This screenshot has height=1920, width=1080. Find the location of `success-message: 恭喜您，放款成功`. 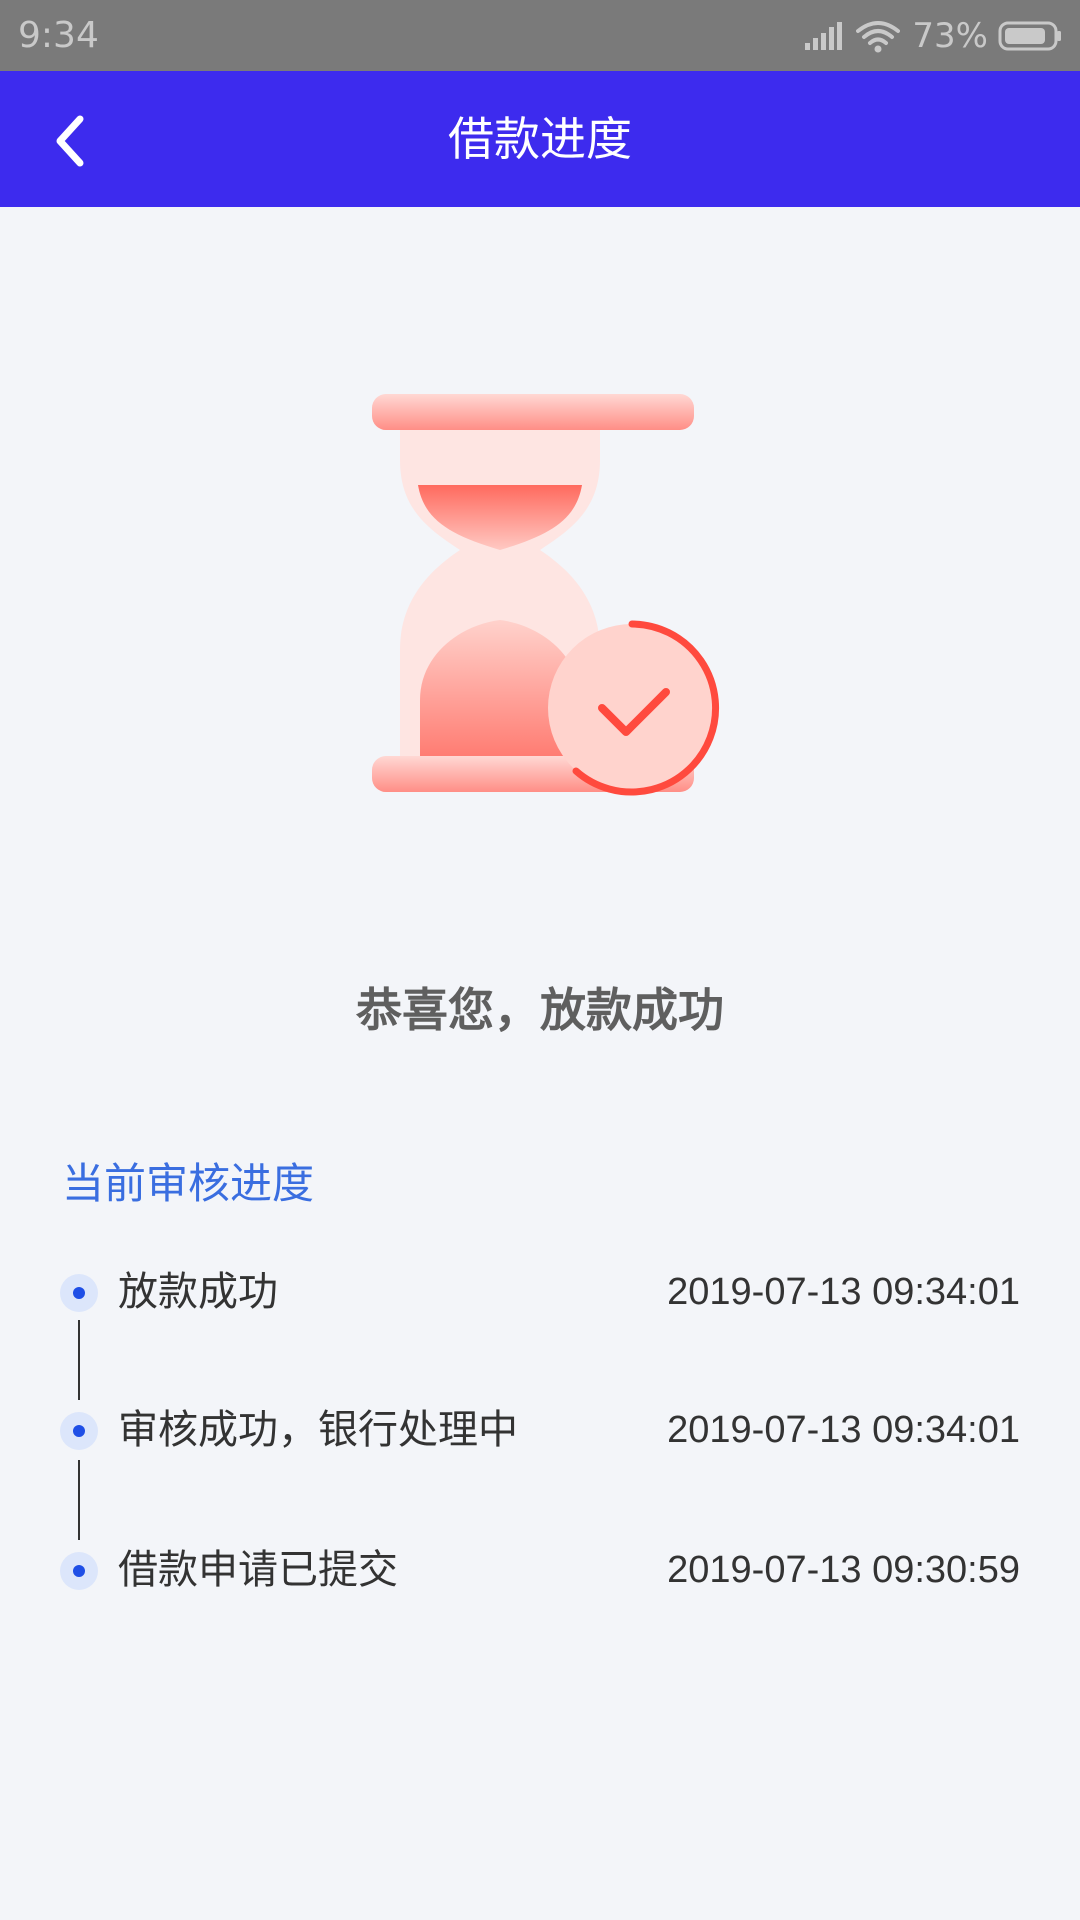

success-message: 恭喜您，放款成功 is located at coordinates (540, 1010).